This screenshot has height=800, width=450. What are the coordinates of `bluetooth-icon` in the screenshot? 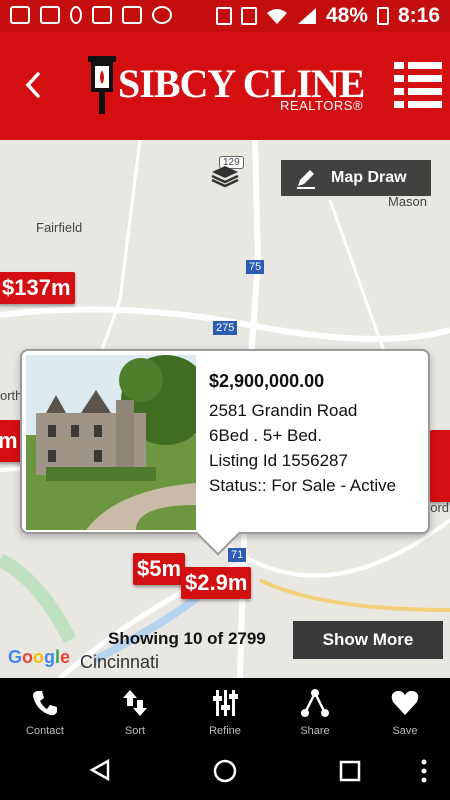 It's located at (223, 16).